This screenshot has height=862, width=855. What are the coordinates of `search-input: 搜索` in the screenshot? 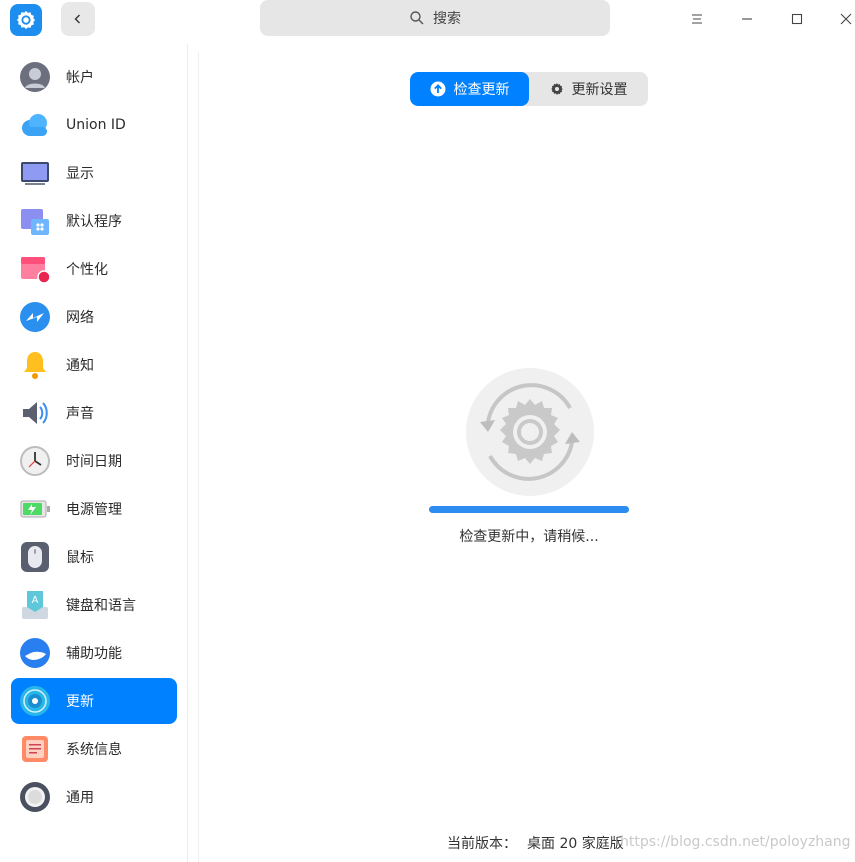 It's located at (435, 18).